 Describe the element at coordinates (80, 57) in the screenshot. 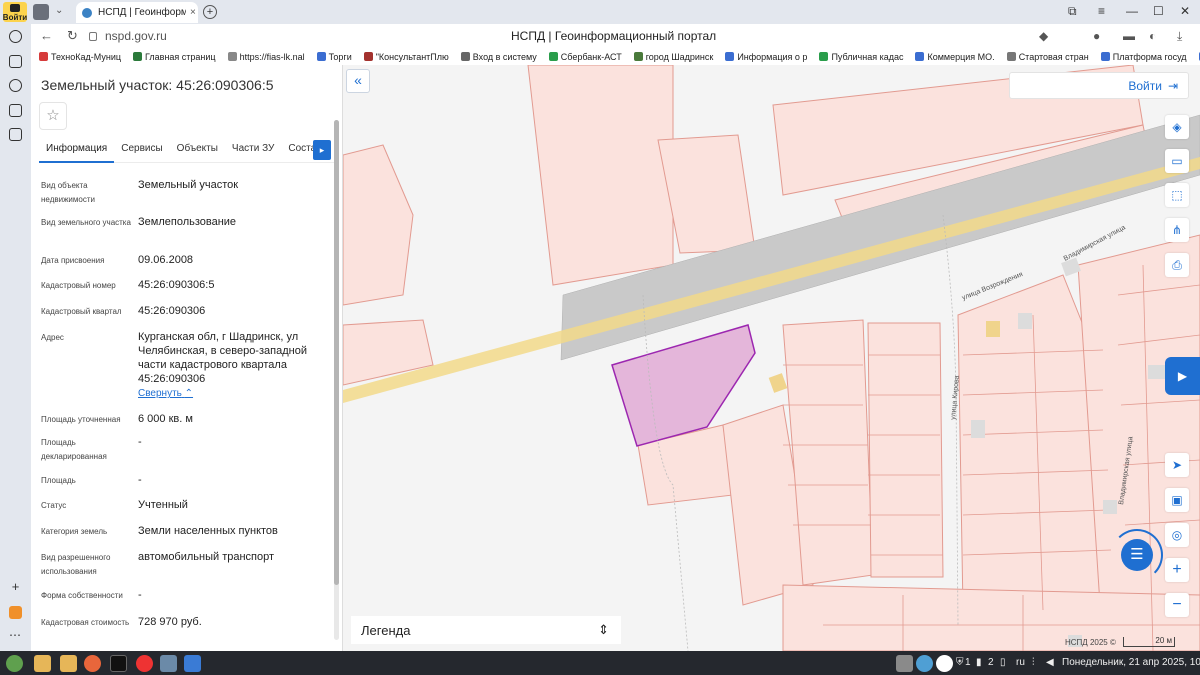

I see `bookmark-item: ТехноКад-Муниц` at that location.